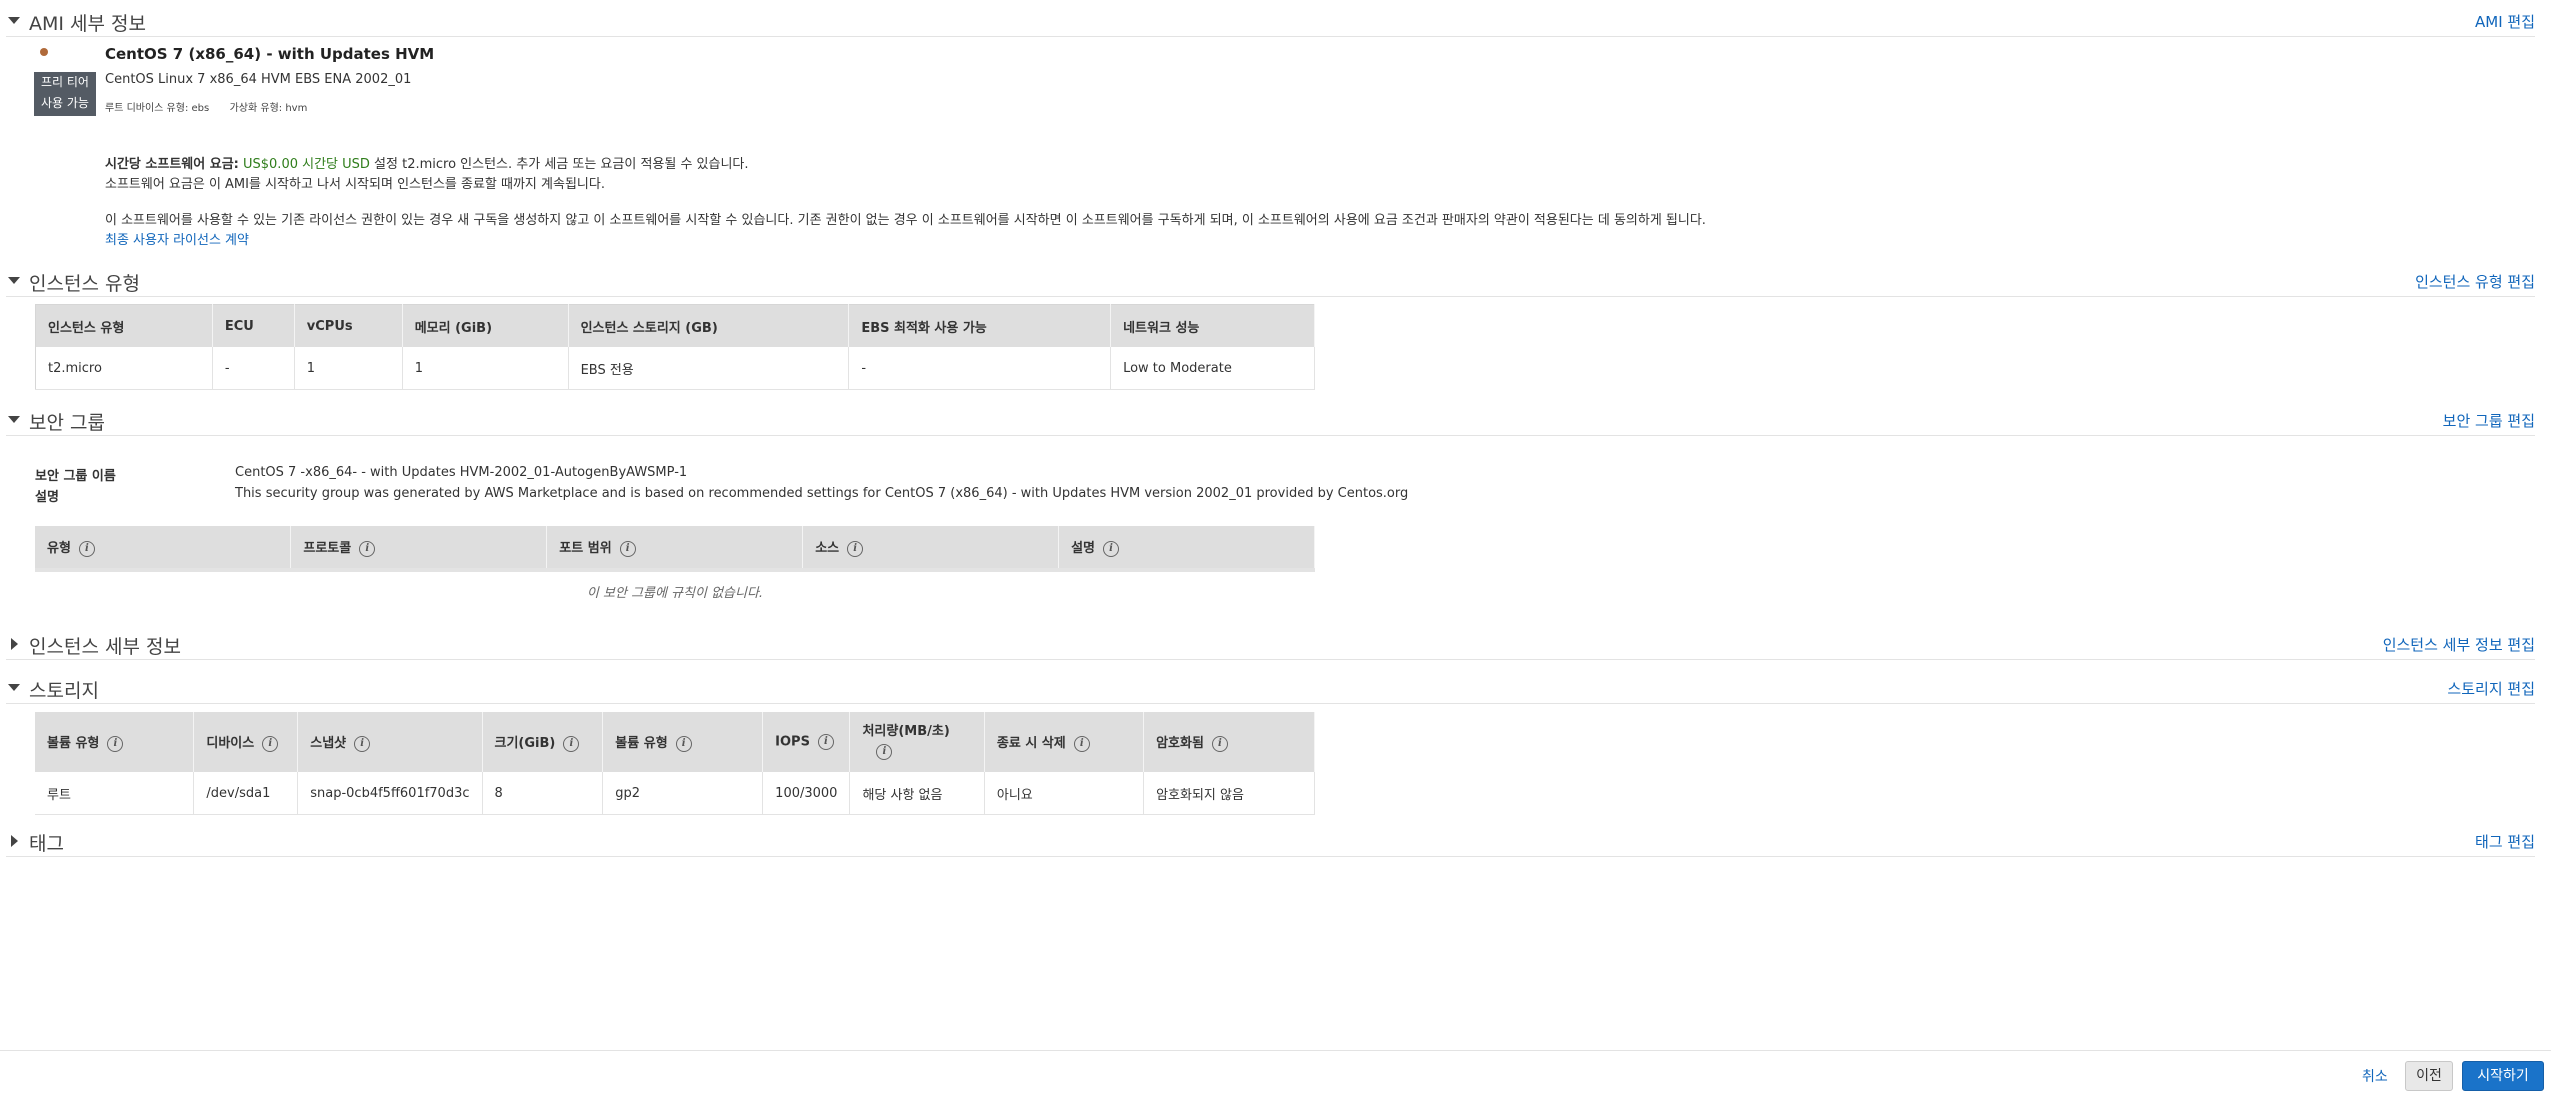  I want to click on table-cell: Low to Moderate, so click(1212, 368).